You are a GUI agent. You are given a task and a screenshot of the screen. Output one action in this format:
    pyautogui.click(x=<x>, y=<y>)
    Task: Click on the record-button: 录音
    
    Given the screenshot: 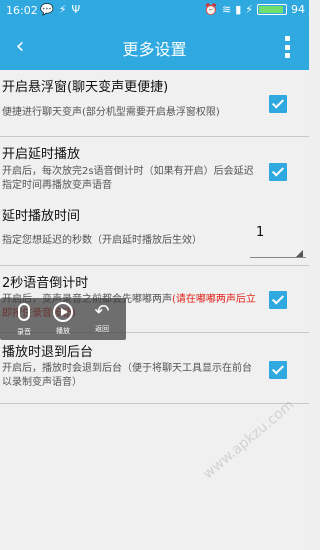 What is the action you would take?
    pyautogui.click(x=24, y=319)
    